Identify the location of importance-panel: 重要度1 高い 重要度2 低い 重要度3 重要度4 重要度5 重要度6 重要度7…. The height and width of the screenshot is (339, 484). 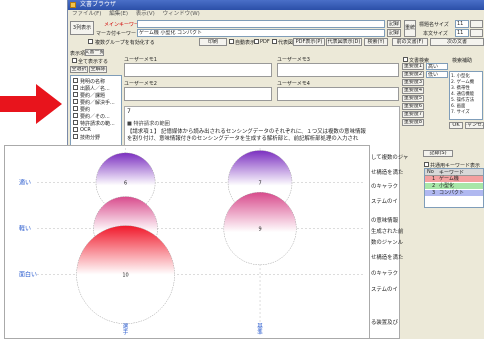
(443, 108).